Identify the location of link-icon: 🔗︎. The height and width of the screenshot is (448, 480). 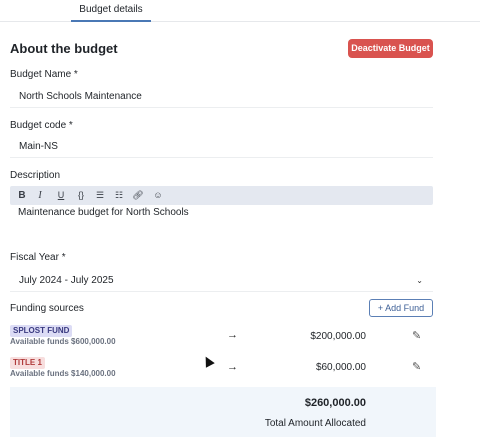
(138, 195).